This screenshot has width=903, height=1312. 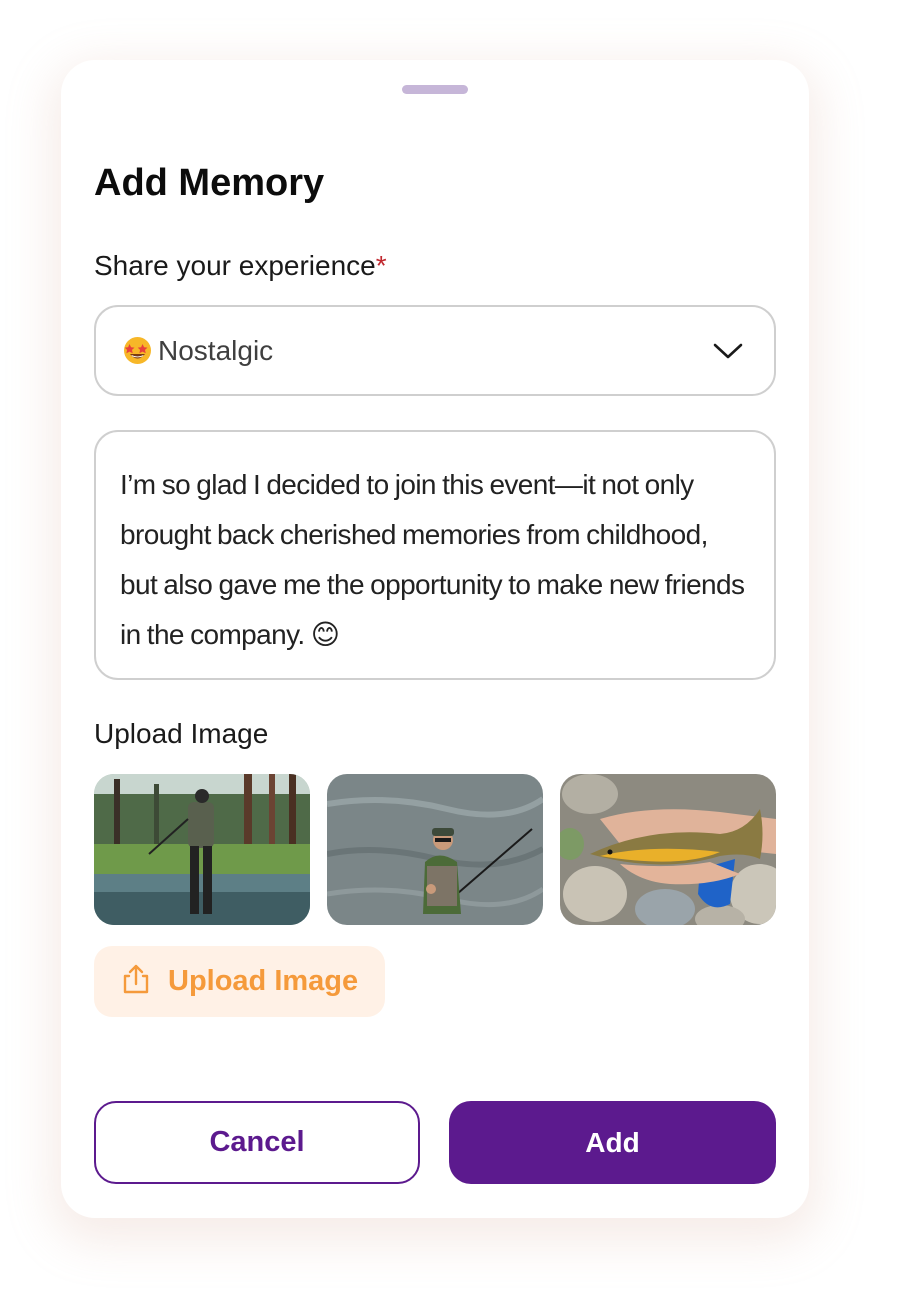 What do you see at coordinates (181, 733) in the screenshot?
I see `upload-image-label: Upload Image` at bounding box center [181, 733].